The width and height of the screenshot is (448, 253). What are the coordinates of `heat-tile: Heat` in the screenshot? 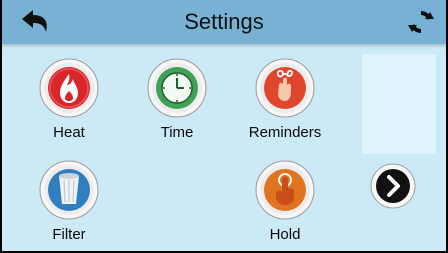 It's located at (69, 108).